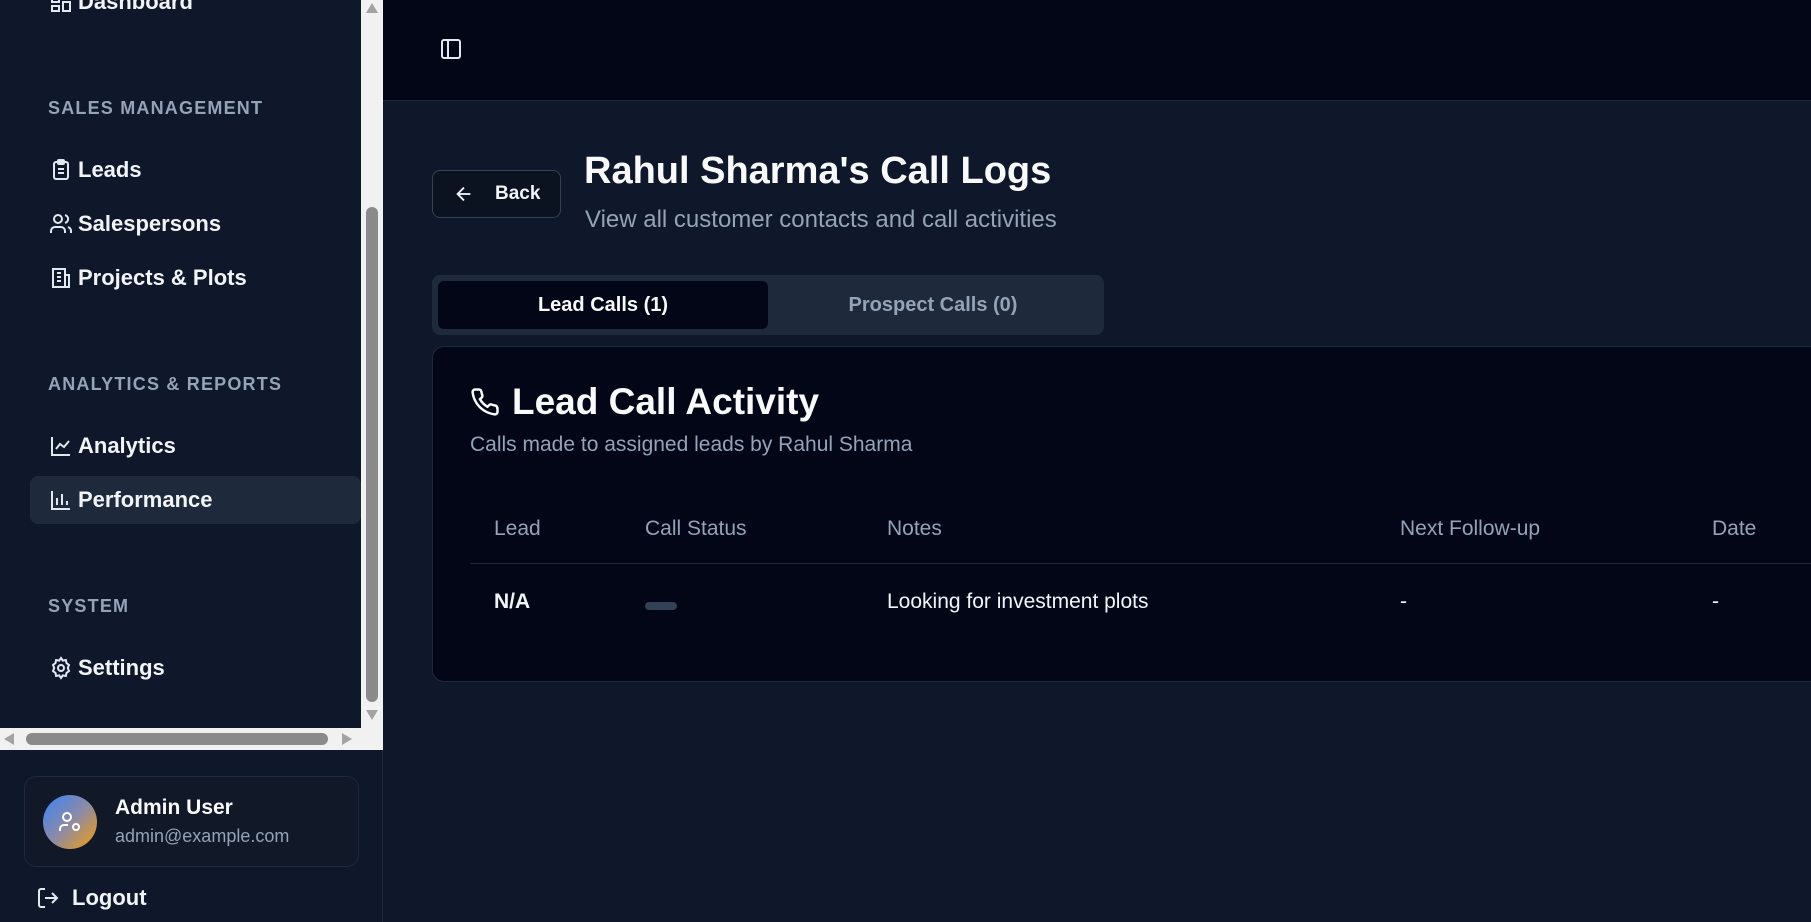 The height and width of the screenshot is (922, 1811). I want to click on sidebar-item-dashboard: Dashboard, so click(195, 13).